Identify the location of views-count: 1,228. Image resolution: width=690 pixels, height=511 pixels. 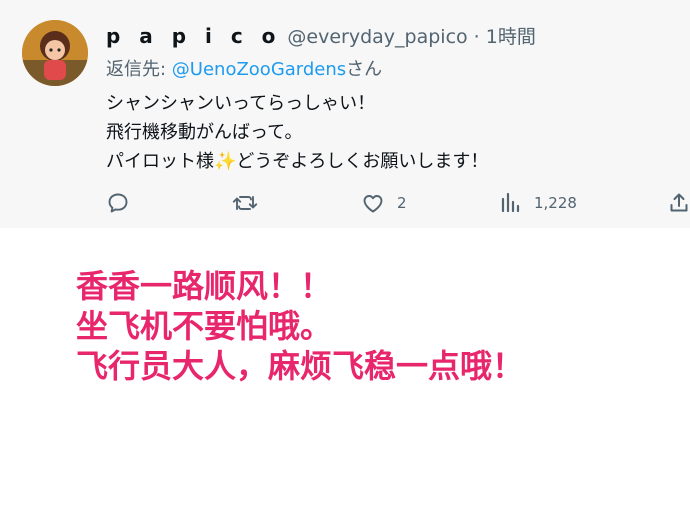
(555, 203).